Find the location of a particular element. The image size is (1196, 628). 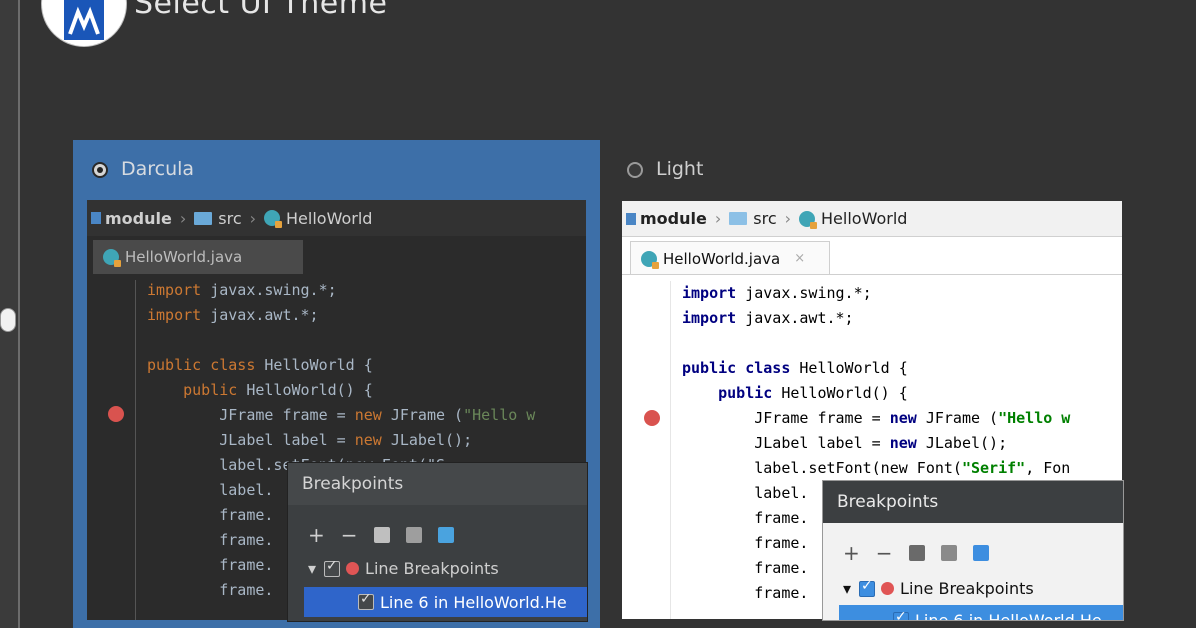

tab-divider is located at coordinates (872, 274).